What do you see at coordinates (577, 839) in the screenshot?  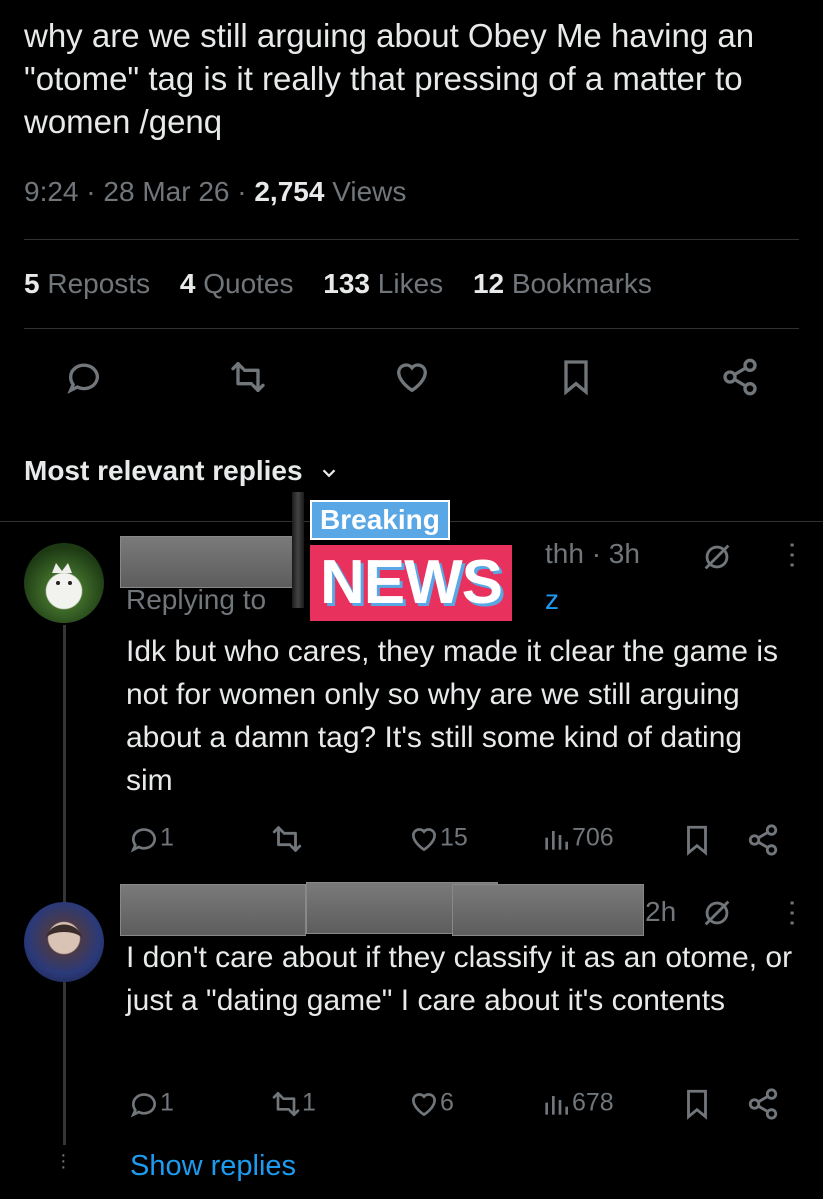 I see `reply-views-button: 706` at bounding box center [577, 839].